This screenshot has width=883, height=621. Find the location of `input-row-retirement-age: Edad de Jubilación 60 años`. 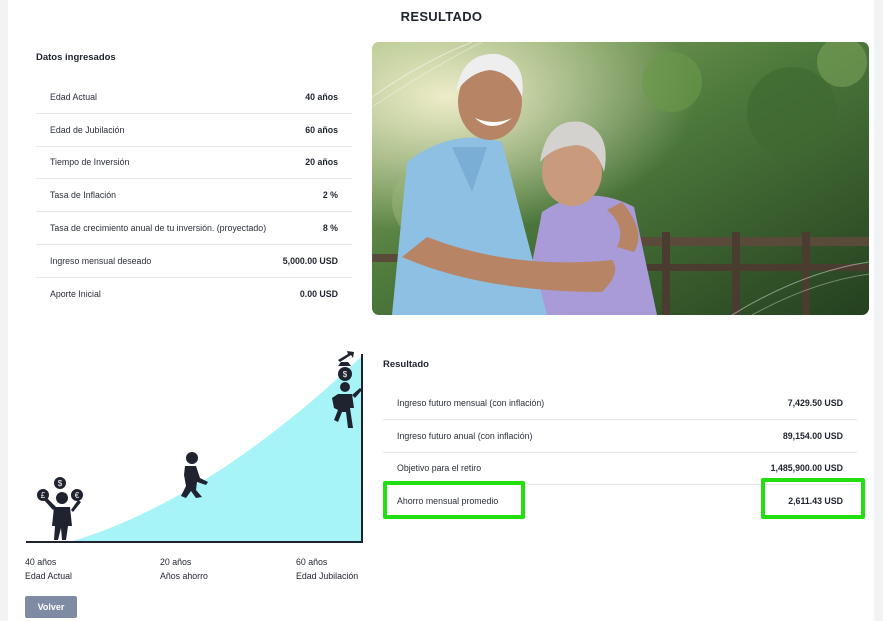

input-row-retirement-age: Edad de Jubilación 60 años is located at coordinates (194, 130).